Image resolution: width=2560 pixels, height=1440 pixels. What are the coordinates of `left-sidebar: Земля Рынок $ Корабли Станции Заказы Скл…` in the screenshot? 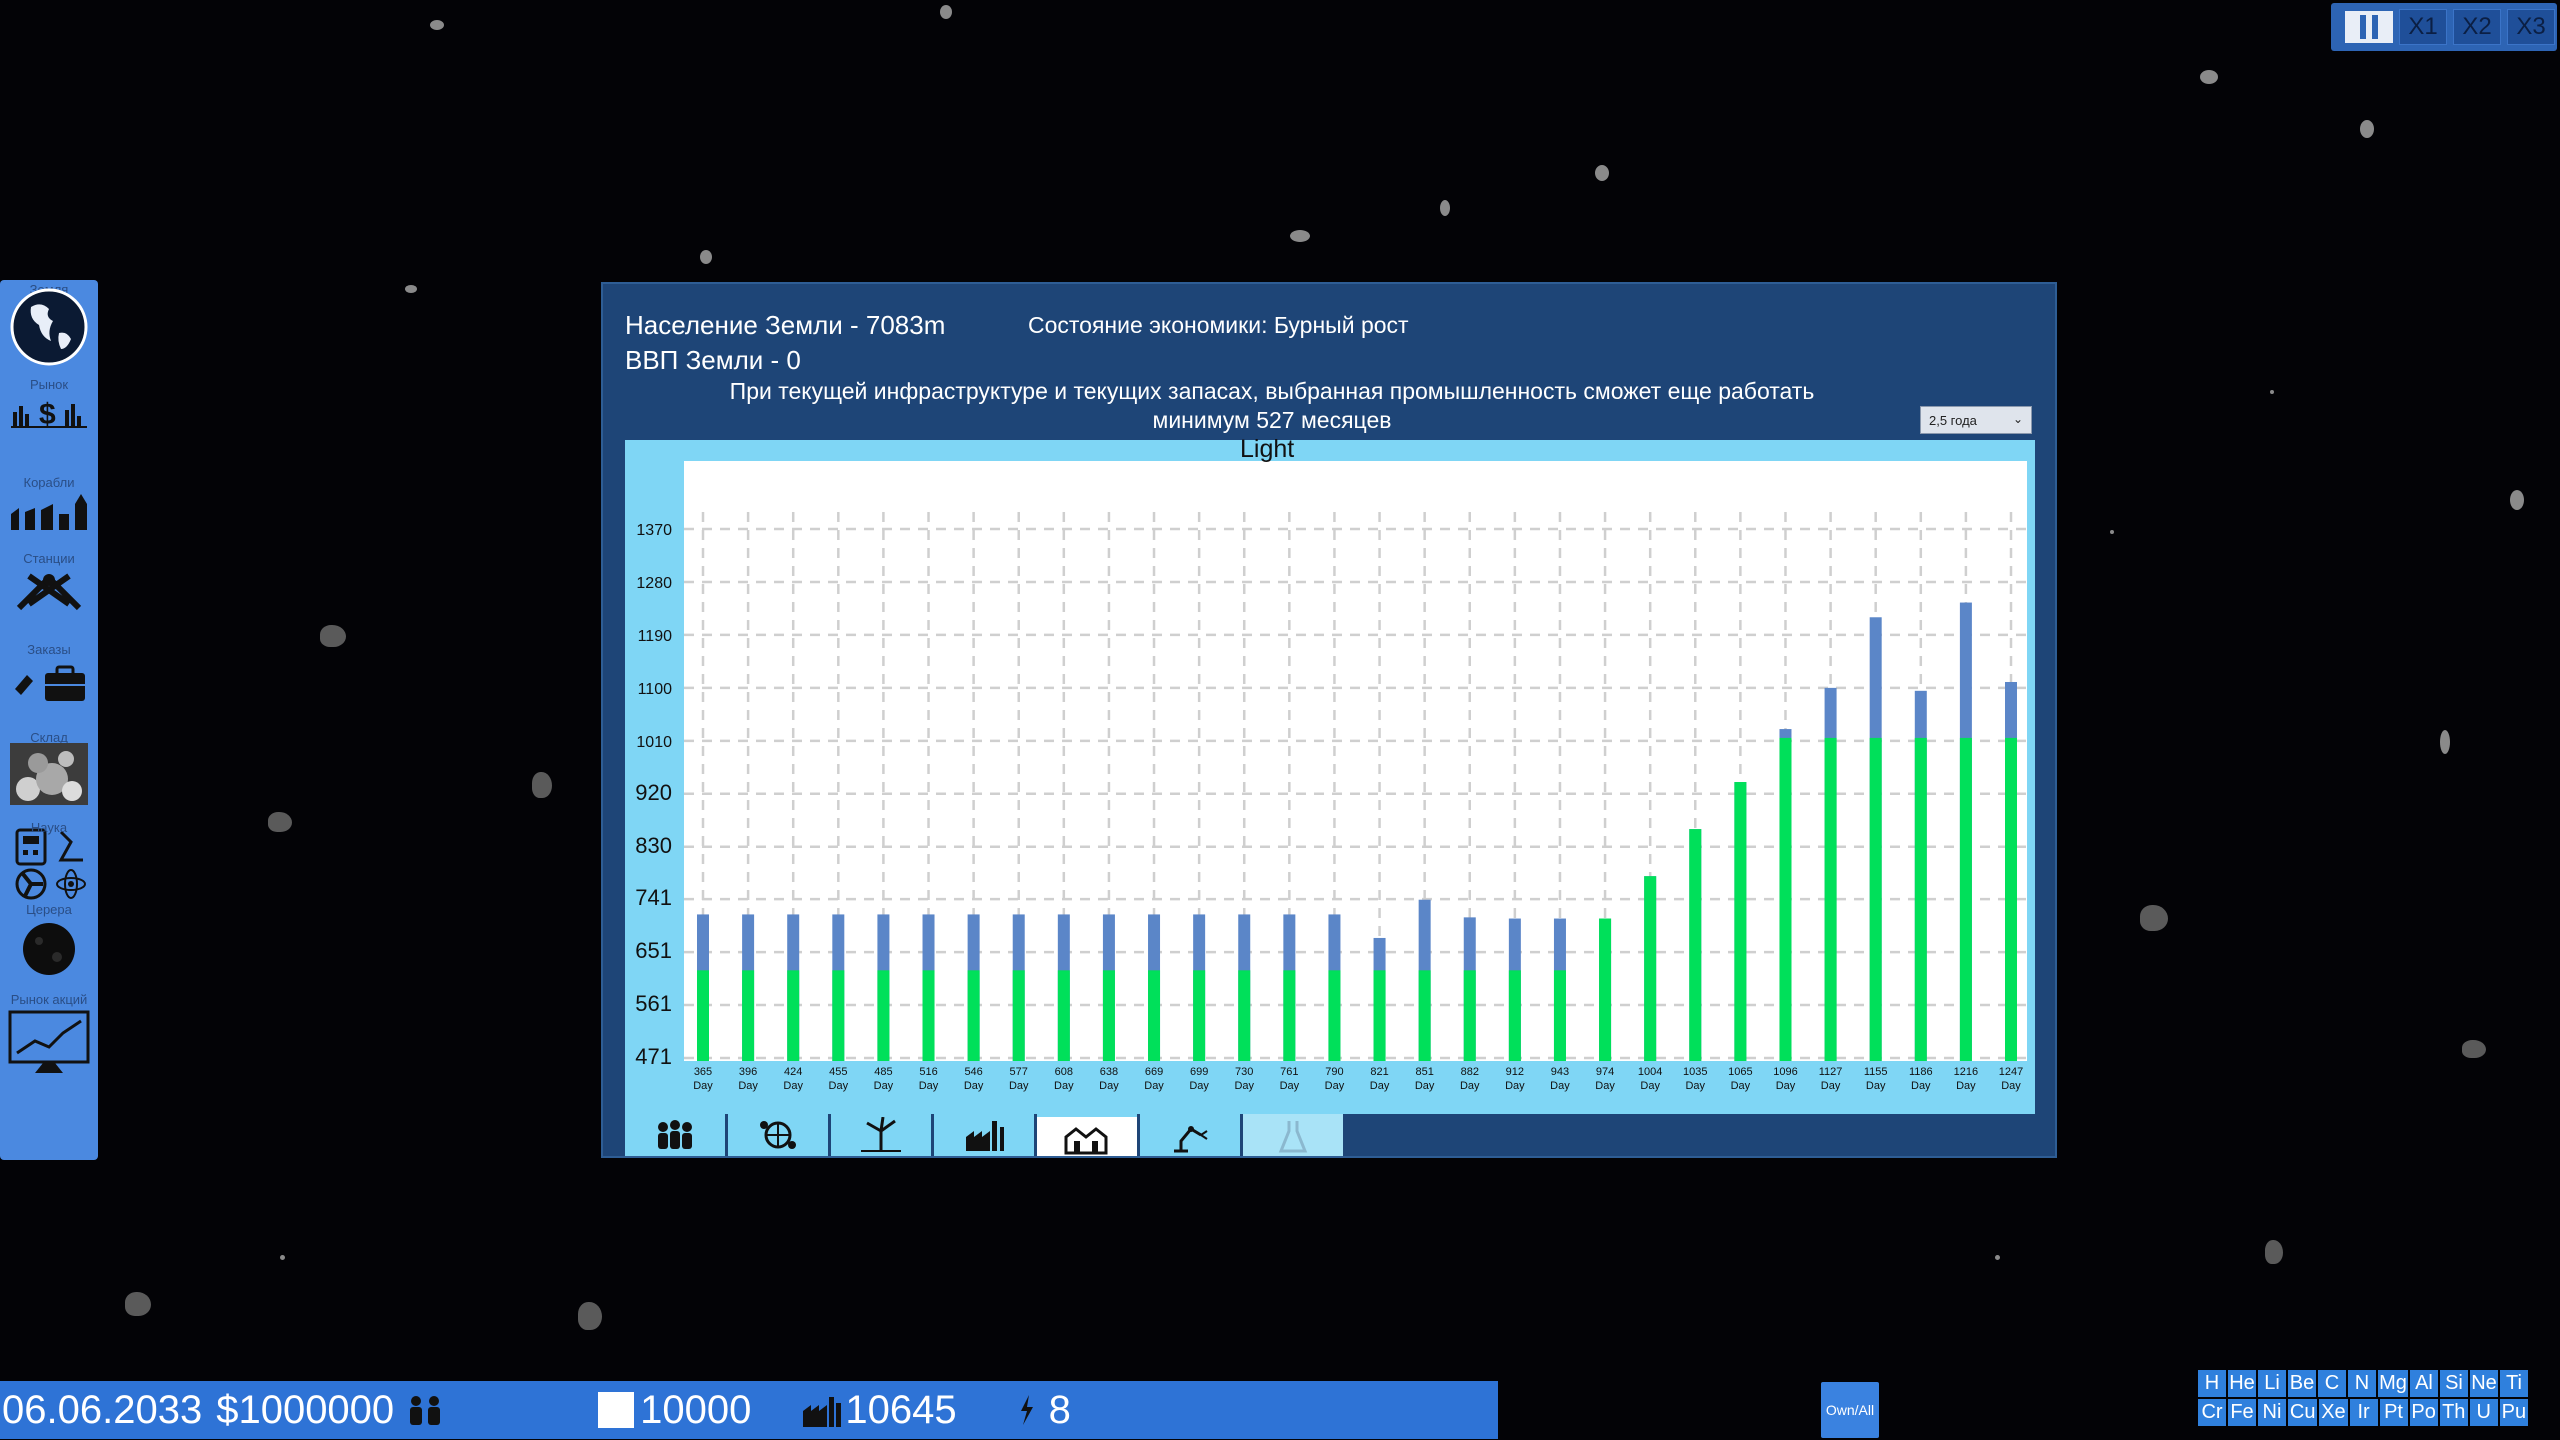 It's located at (49, 720).